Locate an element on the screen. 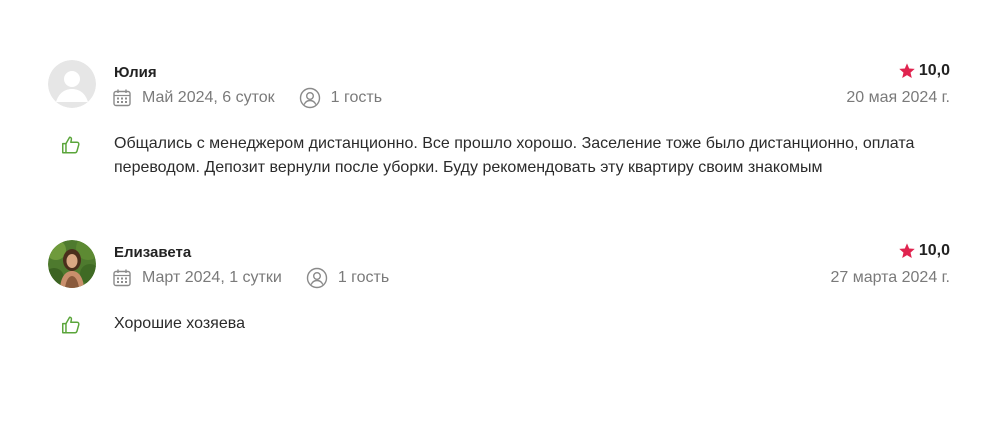 Image resolution: width=1000 pixels, height=426 pixels. review-meta: Март 2024, 1 сутки 1 гость is located at coordinates (250, 278).